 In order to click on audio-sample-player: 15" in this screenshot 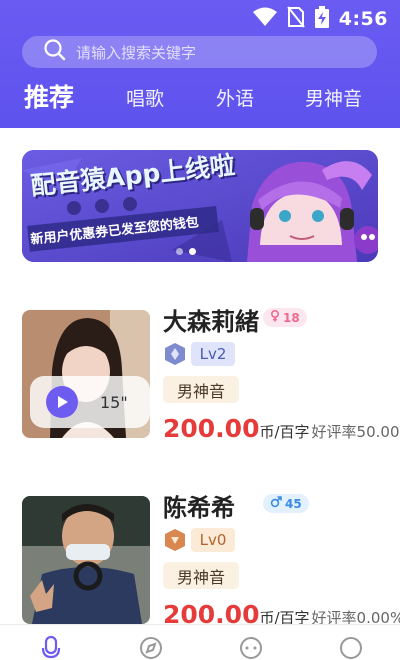, I will do `click(90, 402)`.